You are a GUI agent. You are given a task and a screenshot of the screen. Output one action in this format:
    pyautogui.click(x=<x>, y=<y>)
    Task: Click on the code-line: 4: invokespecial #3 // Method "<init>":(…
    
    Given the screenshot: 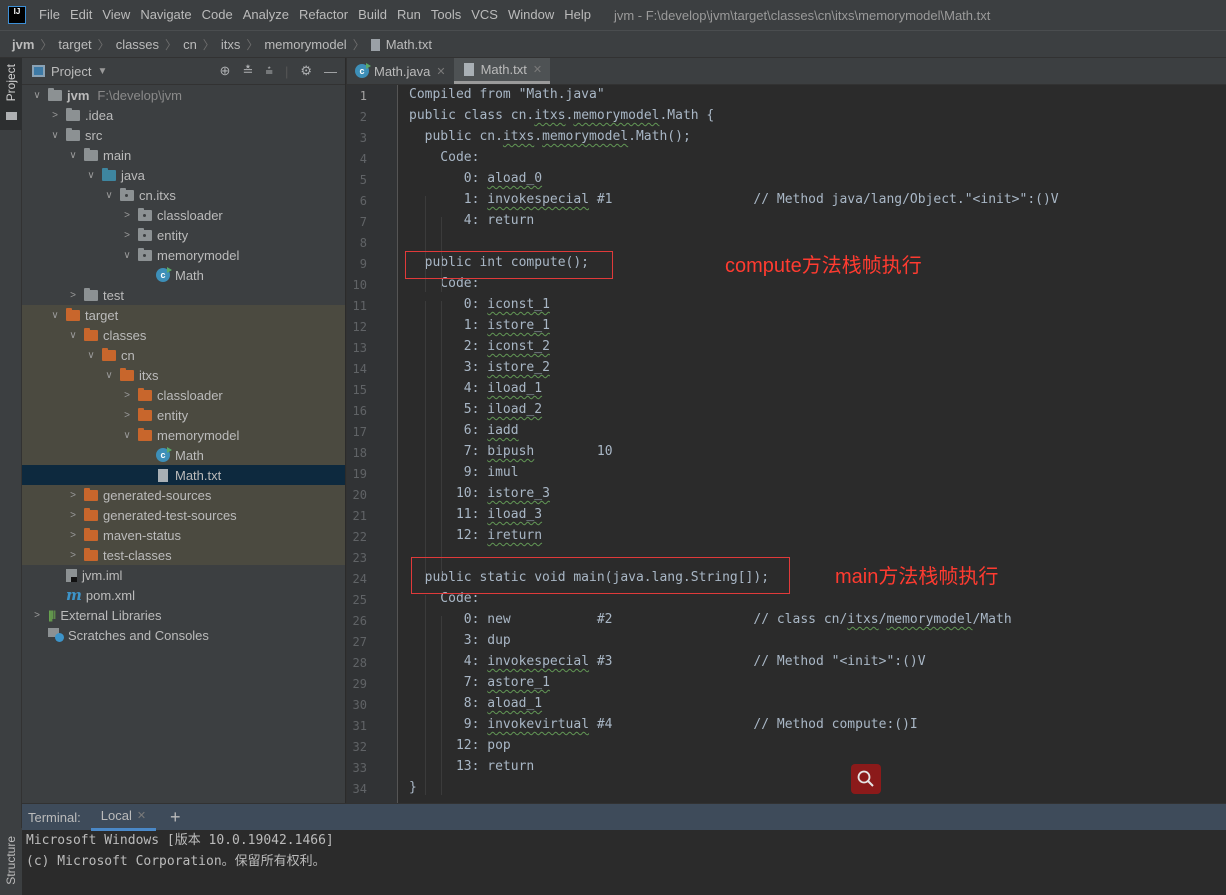 What is the action you would take?
    pyautogui.click(x=667, y=661)
    